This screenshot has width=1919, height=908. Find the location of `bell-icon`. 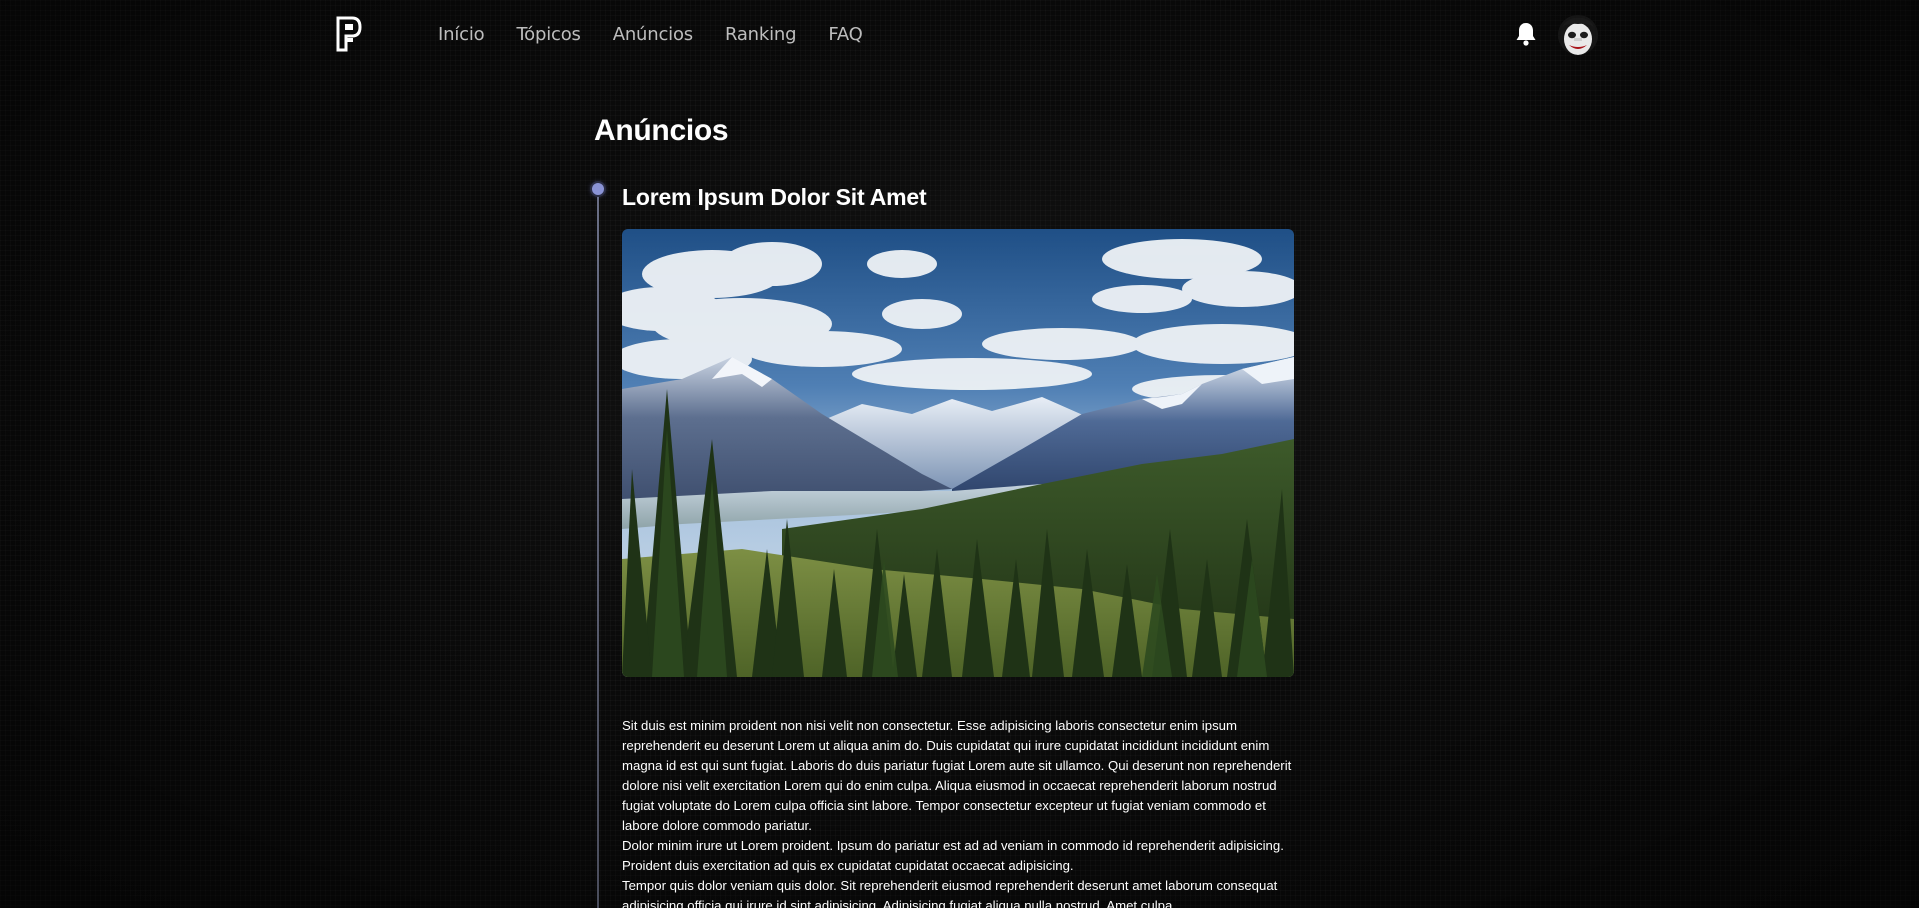

bell-icon is located at coordinates (1526, 34).